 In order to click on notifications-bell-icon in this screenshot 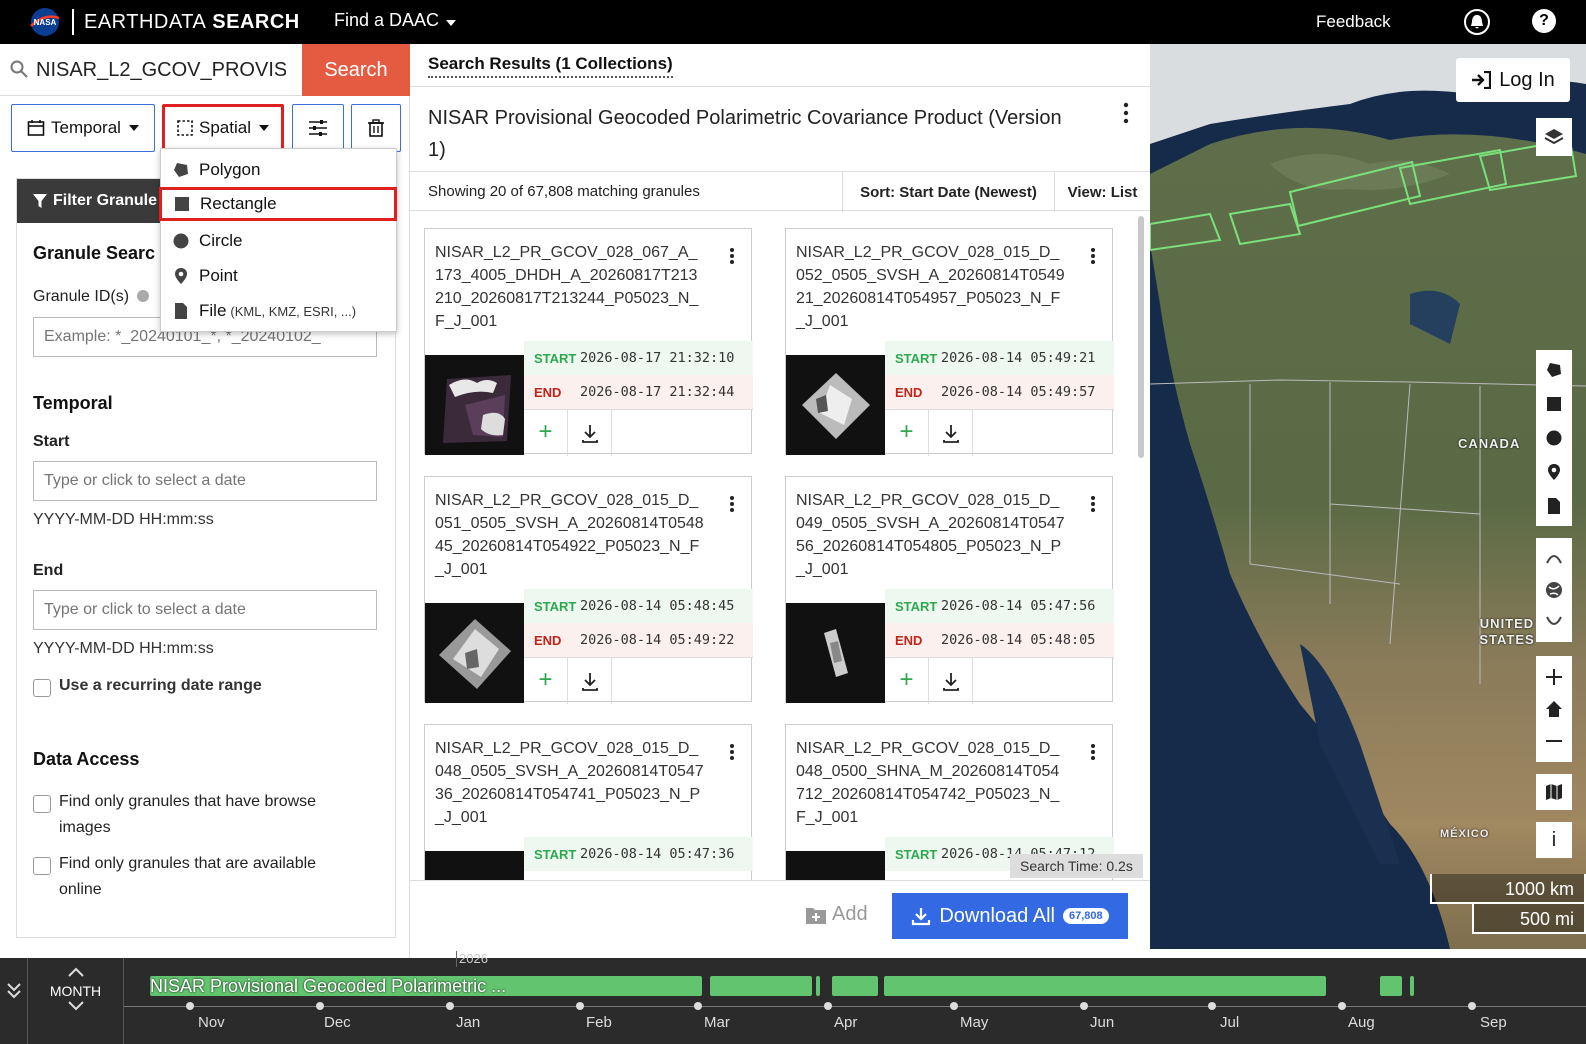, I will do `click(1477, 22)`.